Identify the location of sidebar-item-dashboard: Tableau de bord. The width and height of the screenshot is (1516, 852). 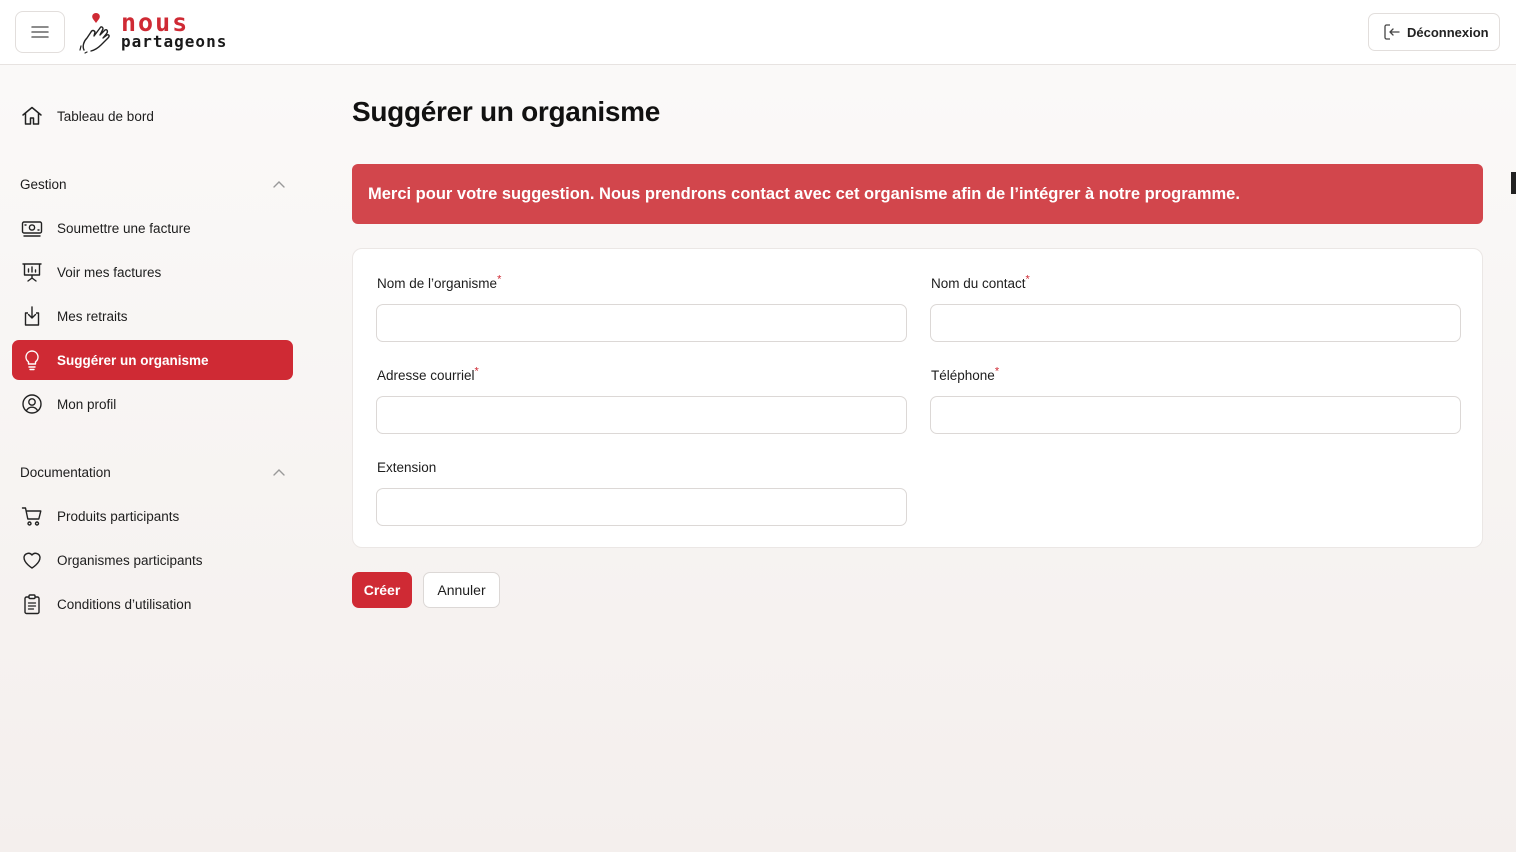
(152, 116).